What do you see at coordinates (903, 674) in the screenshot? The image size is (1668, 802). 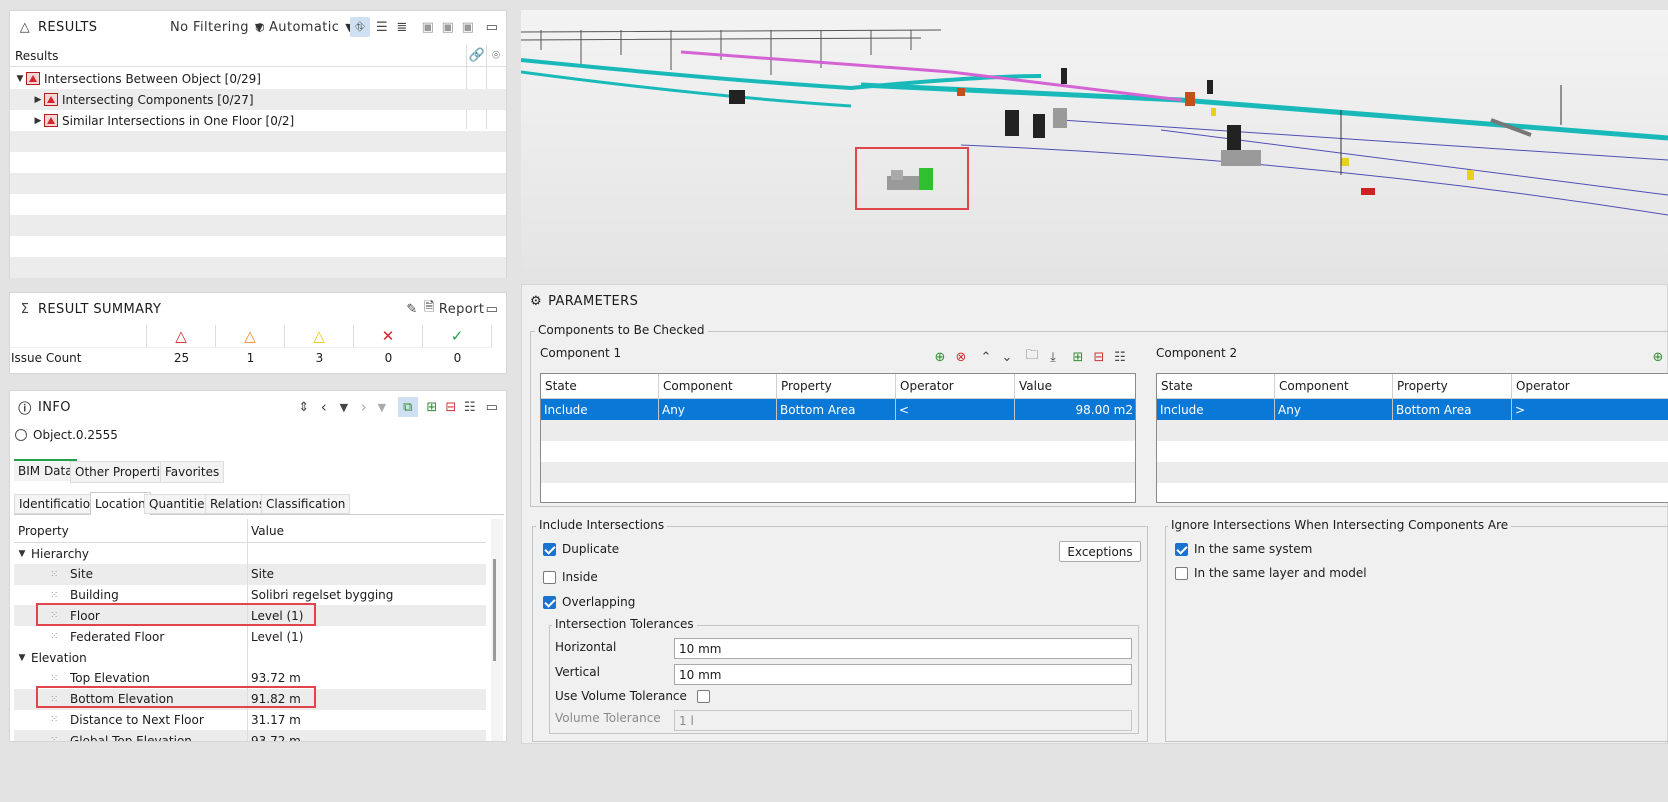 I see `vertical-input: 10 mm` at bounding box center [903, 674].